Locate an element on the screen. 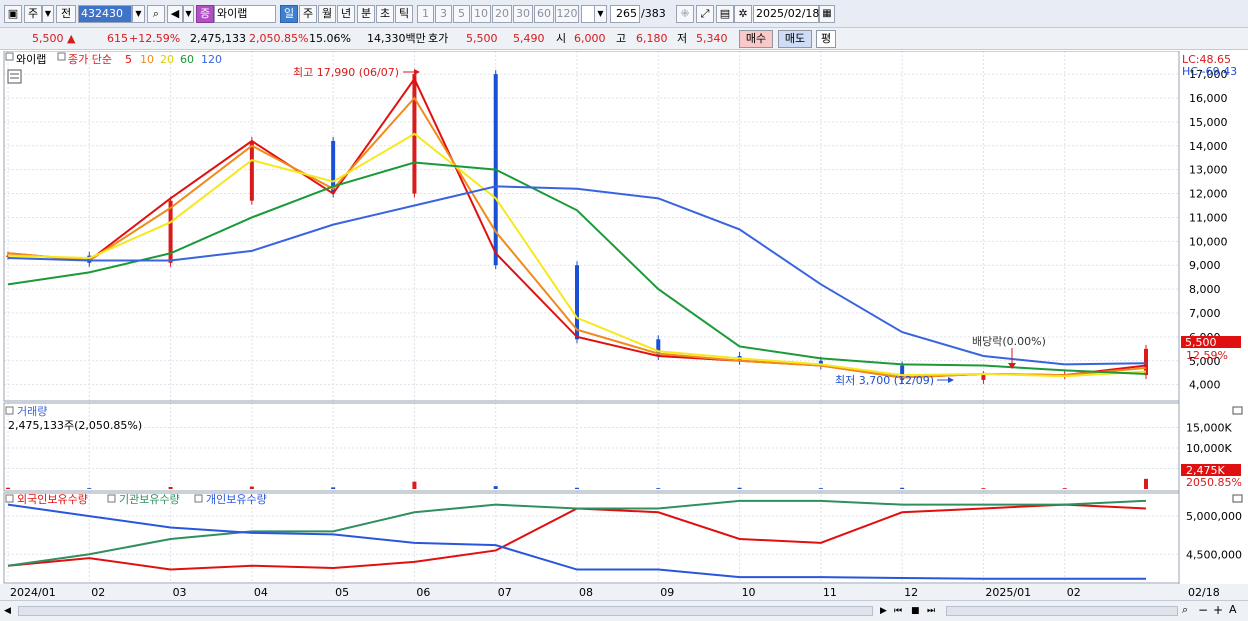 The image size is (1248, 621). count-input: 265 is located at coordinates (625, 14).